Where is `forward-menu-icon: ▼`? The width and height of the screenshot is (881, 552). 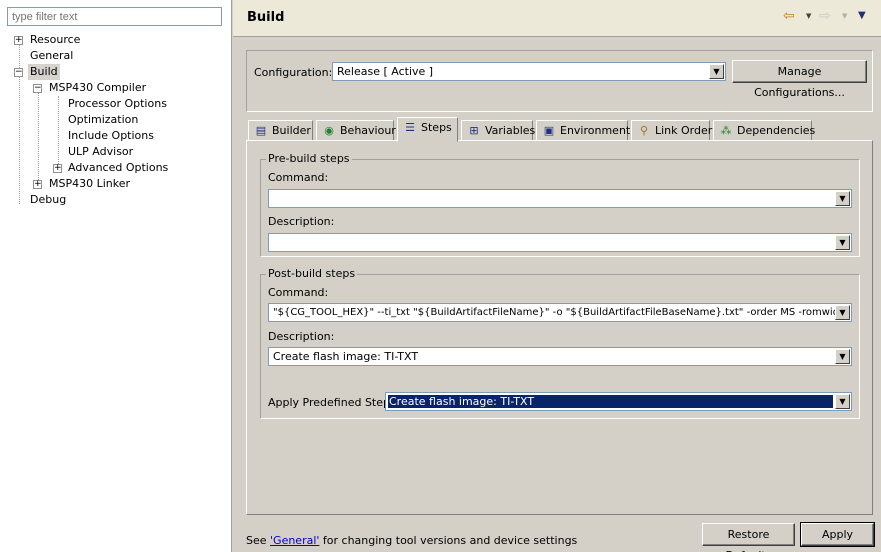
forward-menu-icon: ▼ is located at coordinates (844, 16).